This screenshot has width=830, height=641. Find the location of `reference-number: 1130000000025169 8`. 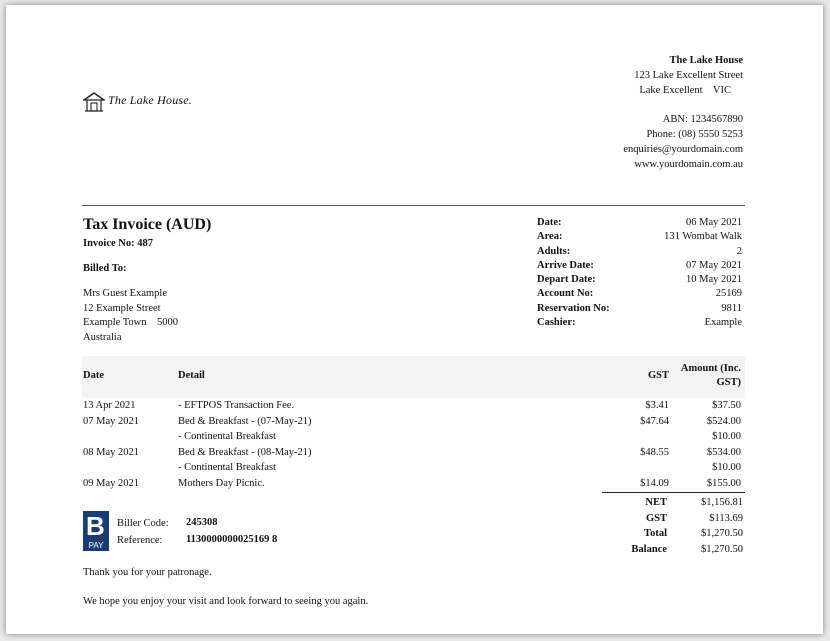

reference-number: 1130000000025169 8 is located at coordinates (232, 539).